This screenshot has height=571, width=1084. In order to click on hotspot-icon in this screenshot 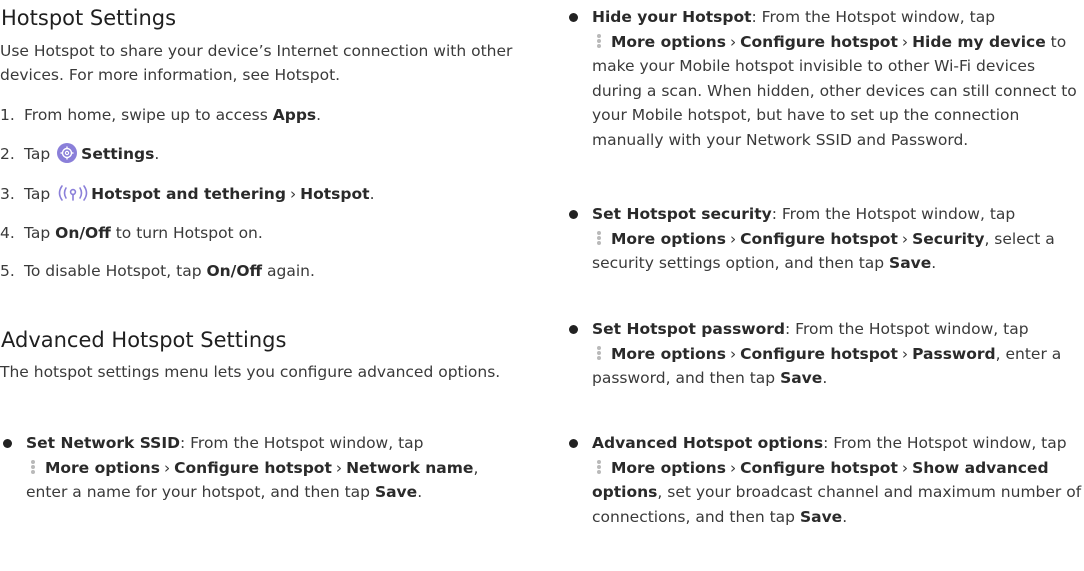, I will do `click(73, 193)`.